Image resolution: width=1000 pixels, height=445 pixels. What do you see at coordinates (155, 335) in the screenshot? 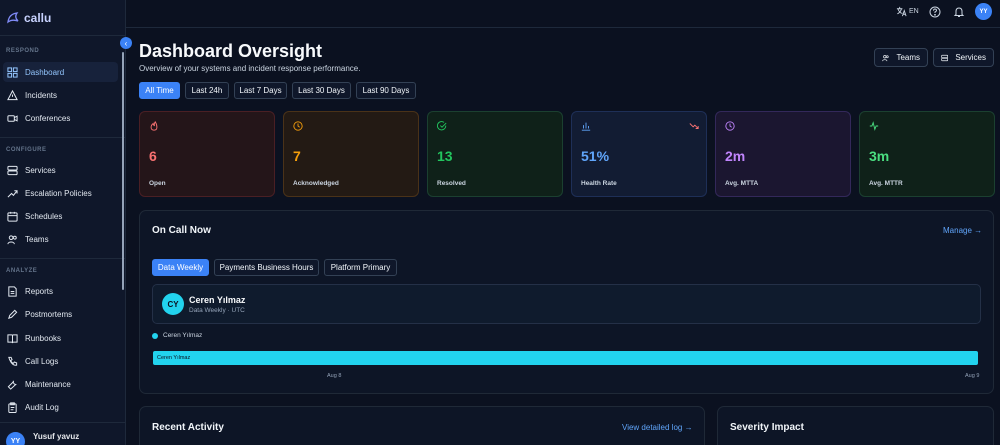
I see `legend-dot` at bounding box center [155, 335].